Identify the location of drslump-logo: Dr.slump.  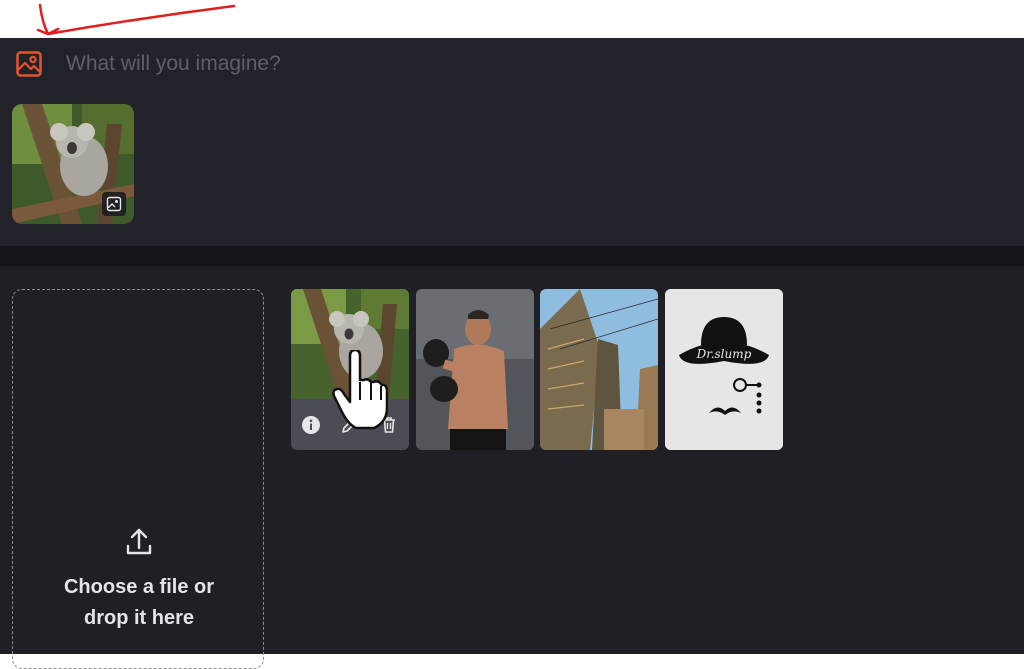
(724, 369).